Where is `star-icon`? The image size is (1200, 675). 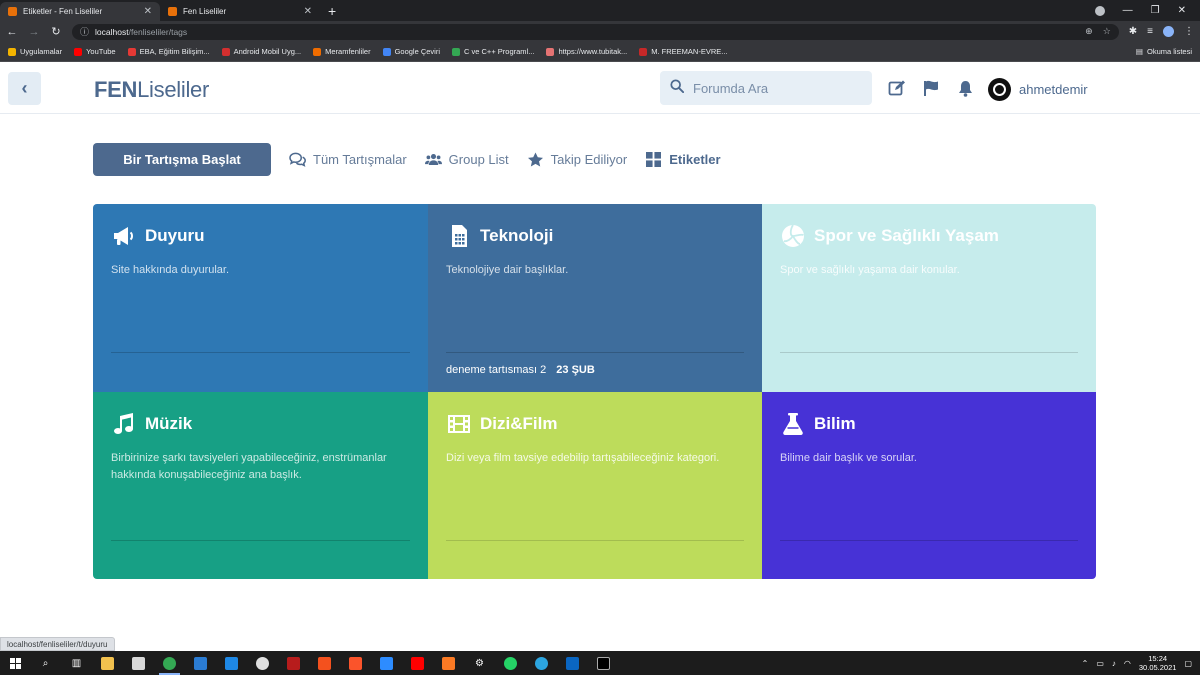 star-icon is located at coordinates (535, 159).